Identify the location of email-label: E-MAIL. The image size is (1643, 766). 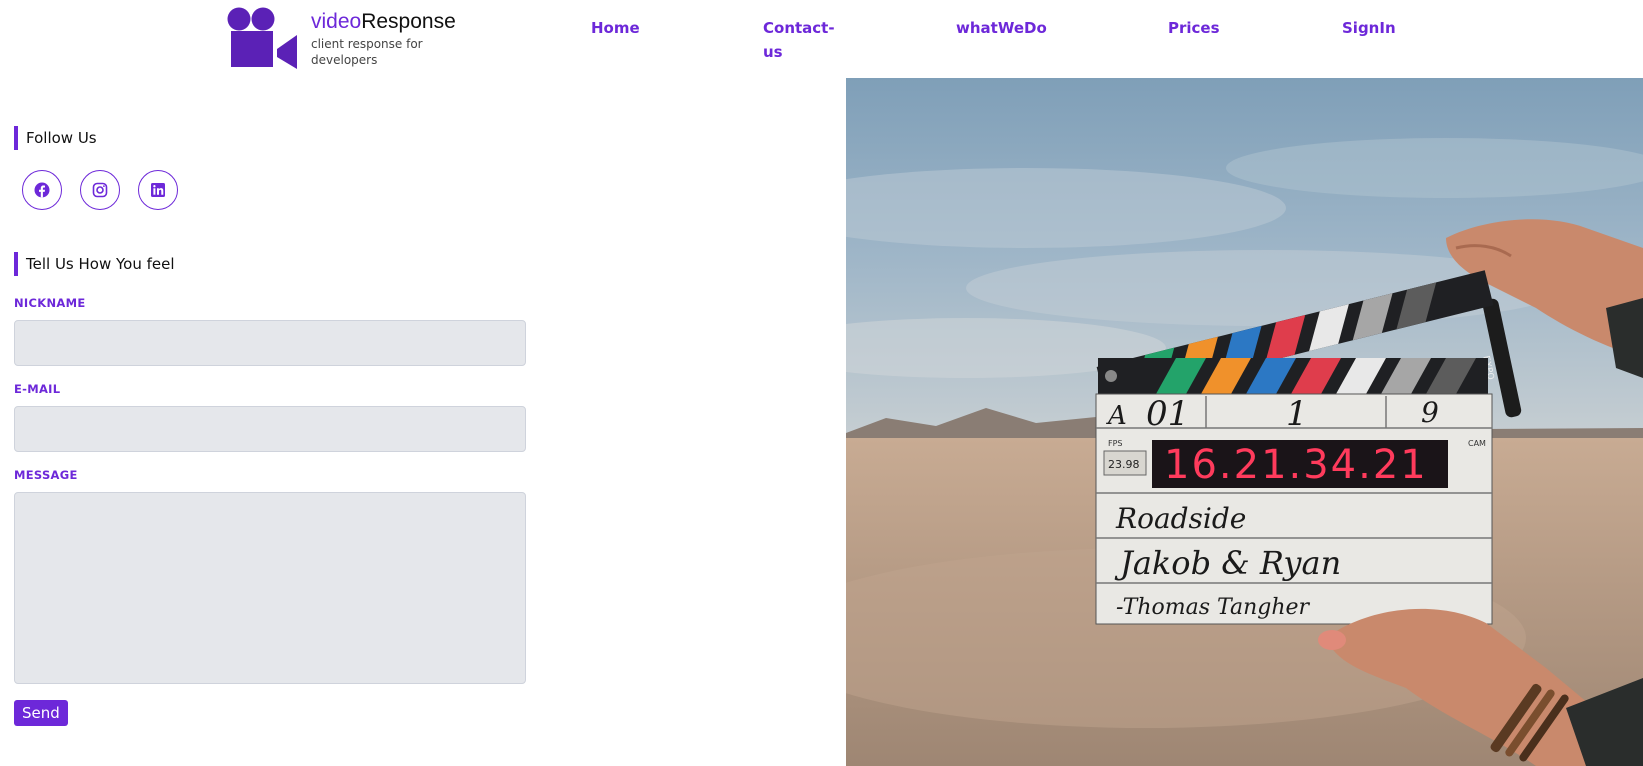
(37, 389).